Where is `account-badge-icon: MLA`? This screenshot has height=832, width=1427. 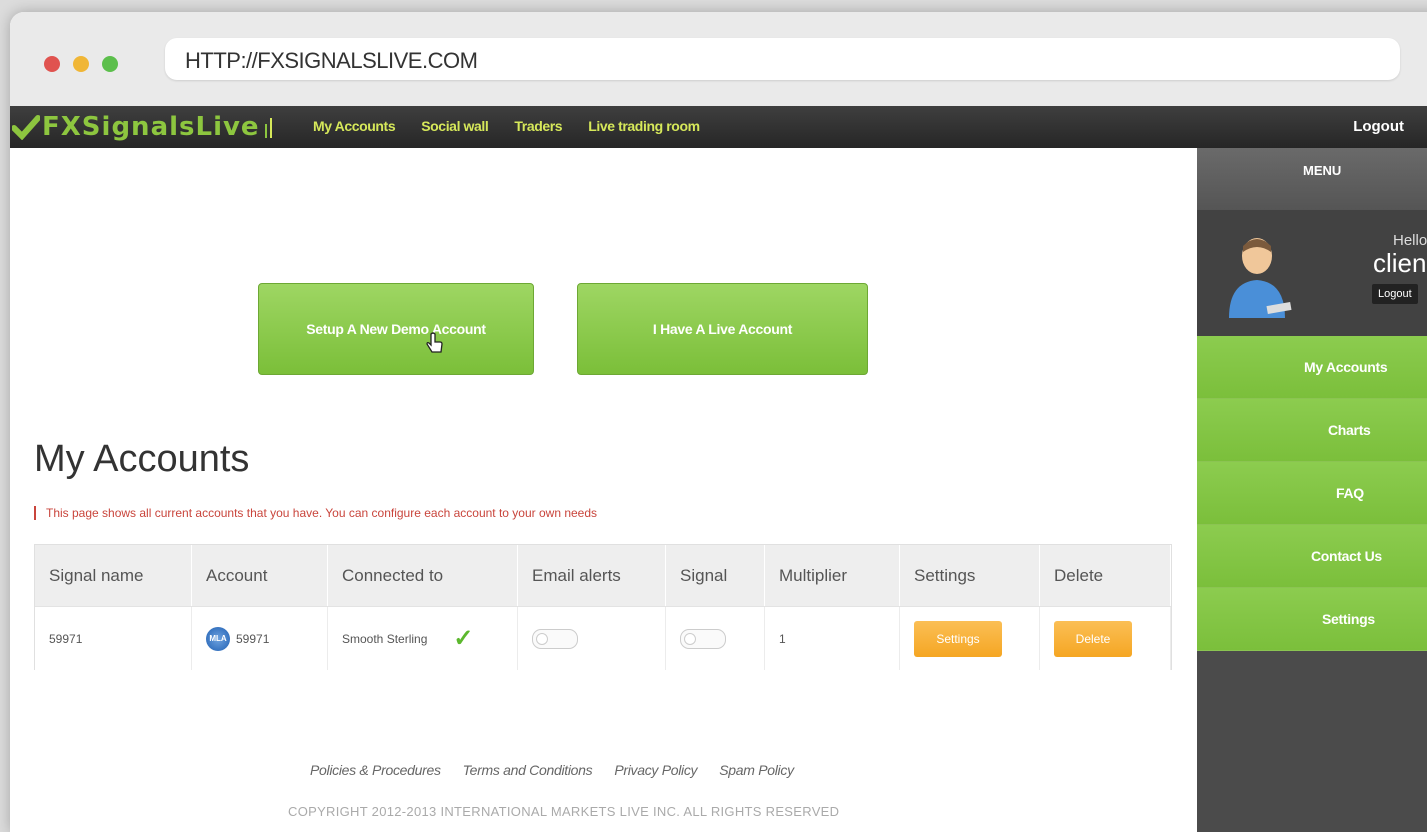
account-badge-icon: MLA is located at coordinates (218, 638).